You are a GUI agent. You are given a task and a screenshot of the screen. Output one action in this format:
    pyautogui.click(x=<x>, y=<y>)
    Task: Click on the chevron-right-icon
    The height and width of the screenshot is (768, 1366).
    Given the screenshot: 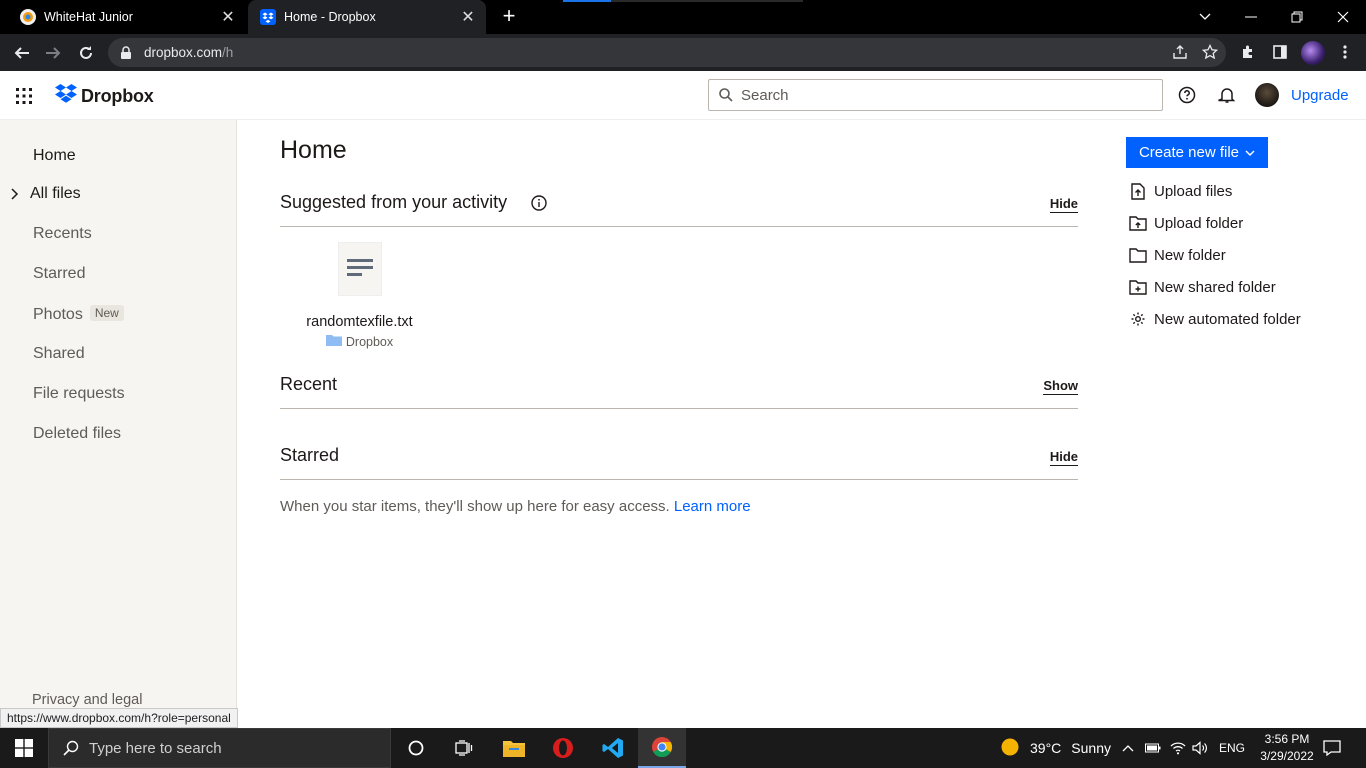 What is the action you would take?
    pyautogui.click(x=14, y=193)
    